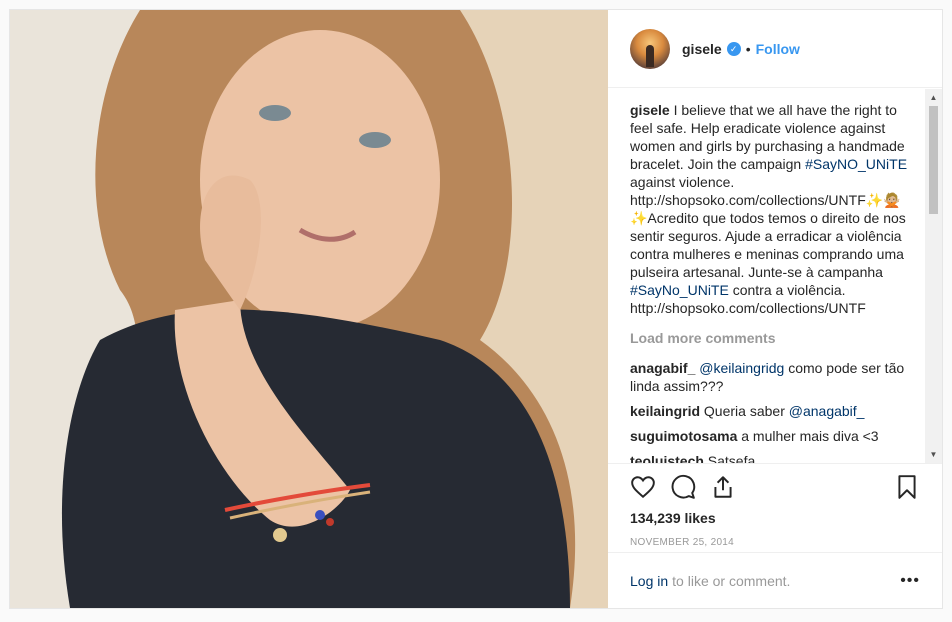  I want to click on login-link: Log in, so click(649, 581).